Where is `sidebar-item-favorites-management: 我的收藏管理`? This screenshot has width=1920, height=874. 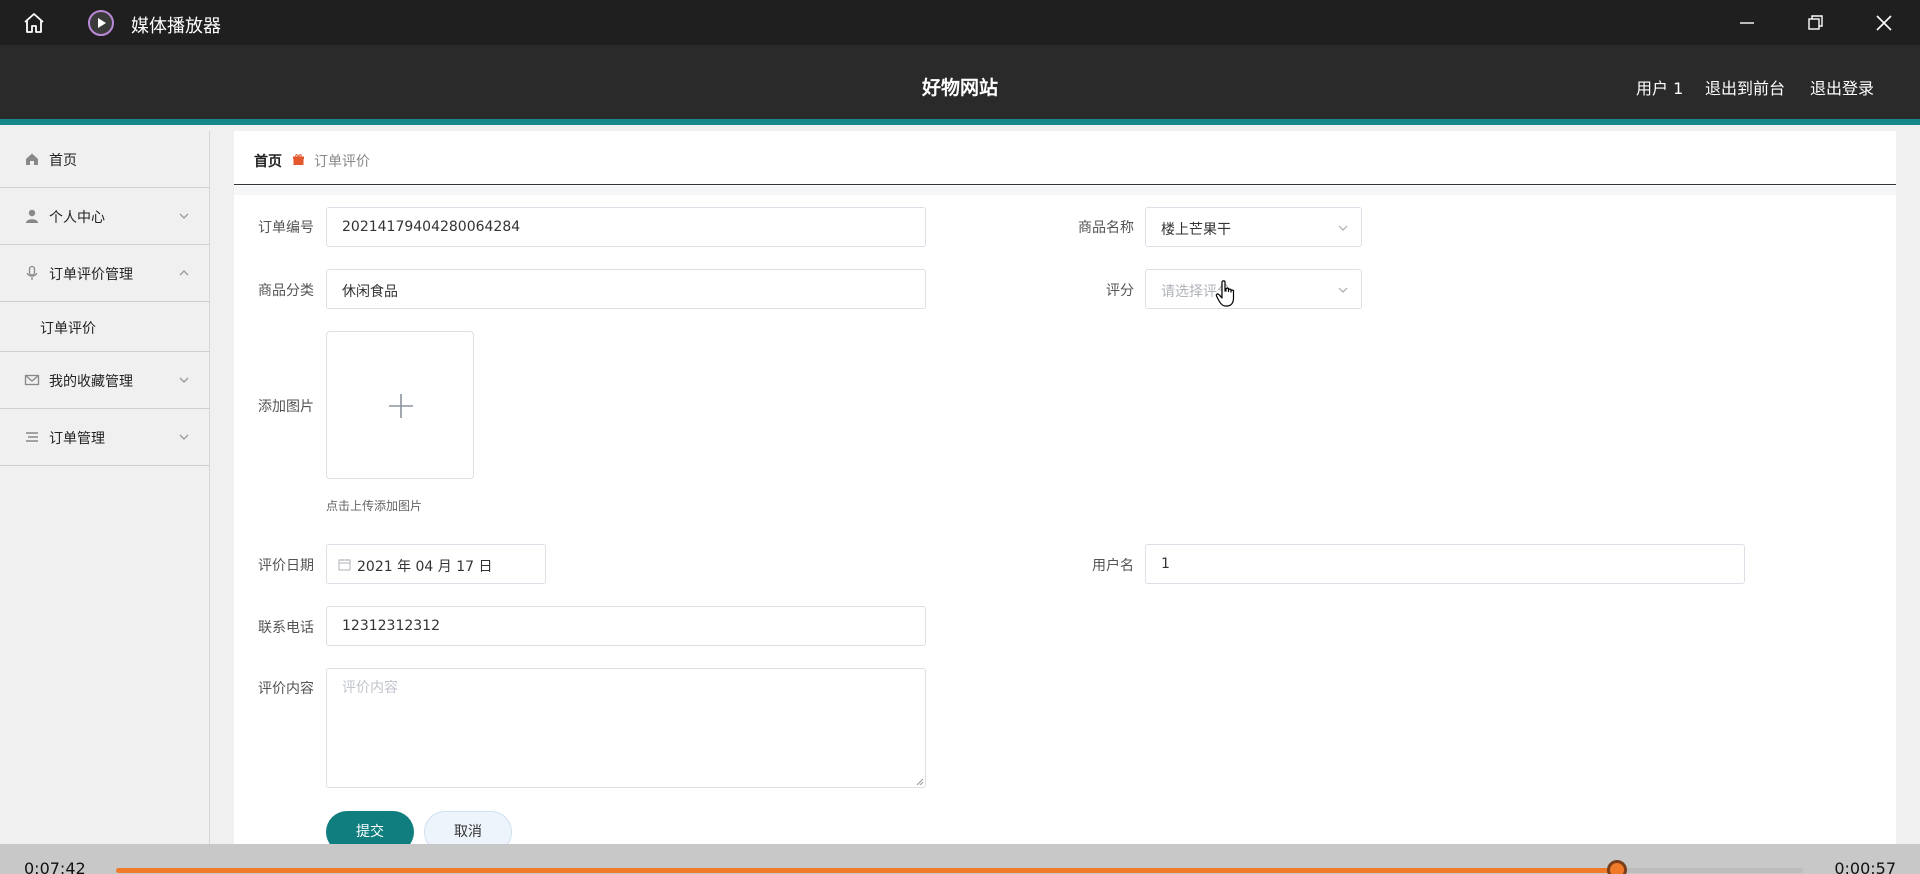
sidebar-item-favorites-management: 我的收藏管理 is located at coordinates (105, 380).